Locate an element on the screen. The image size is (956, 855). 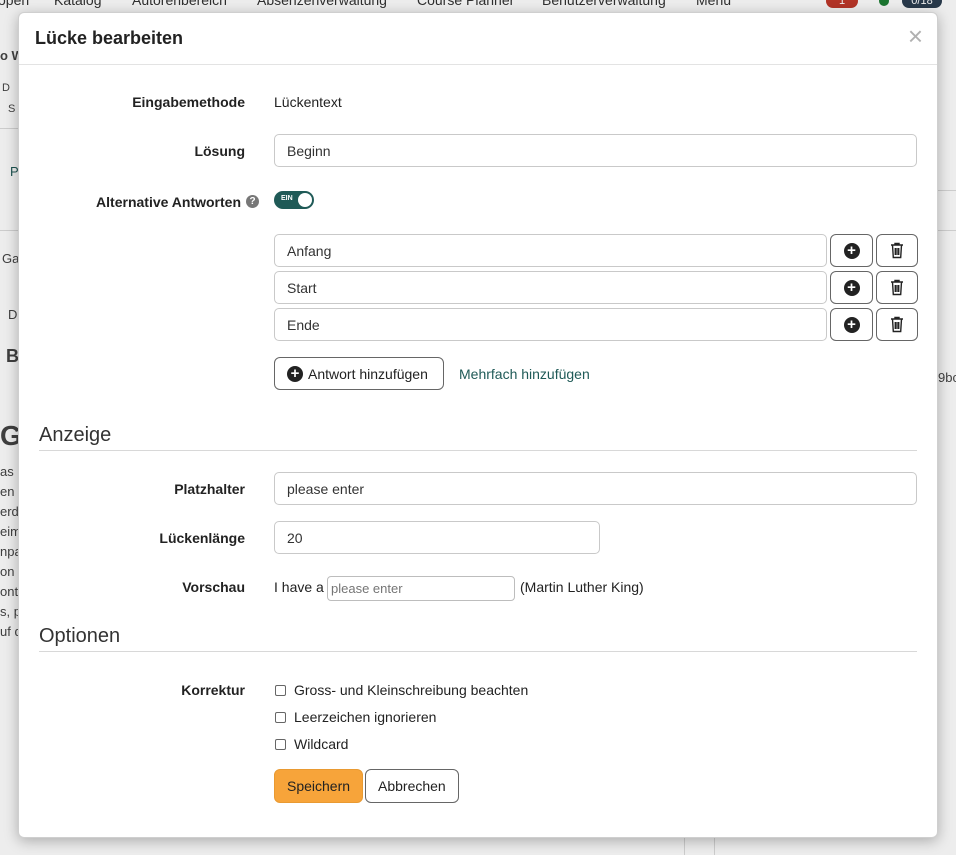
save-button: Speichern is located at coordinates (319, 786).